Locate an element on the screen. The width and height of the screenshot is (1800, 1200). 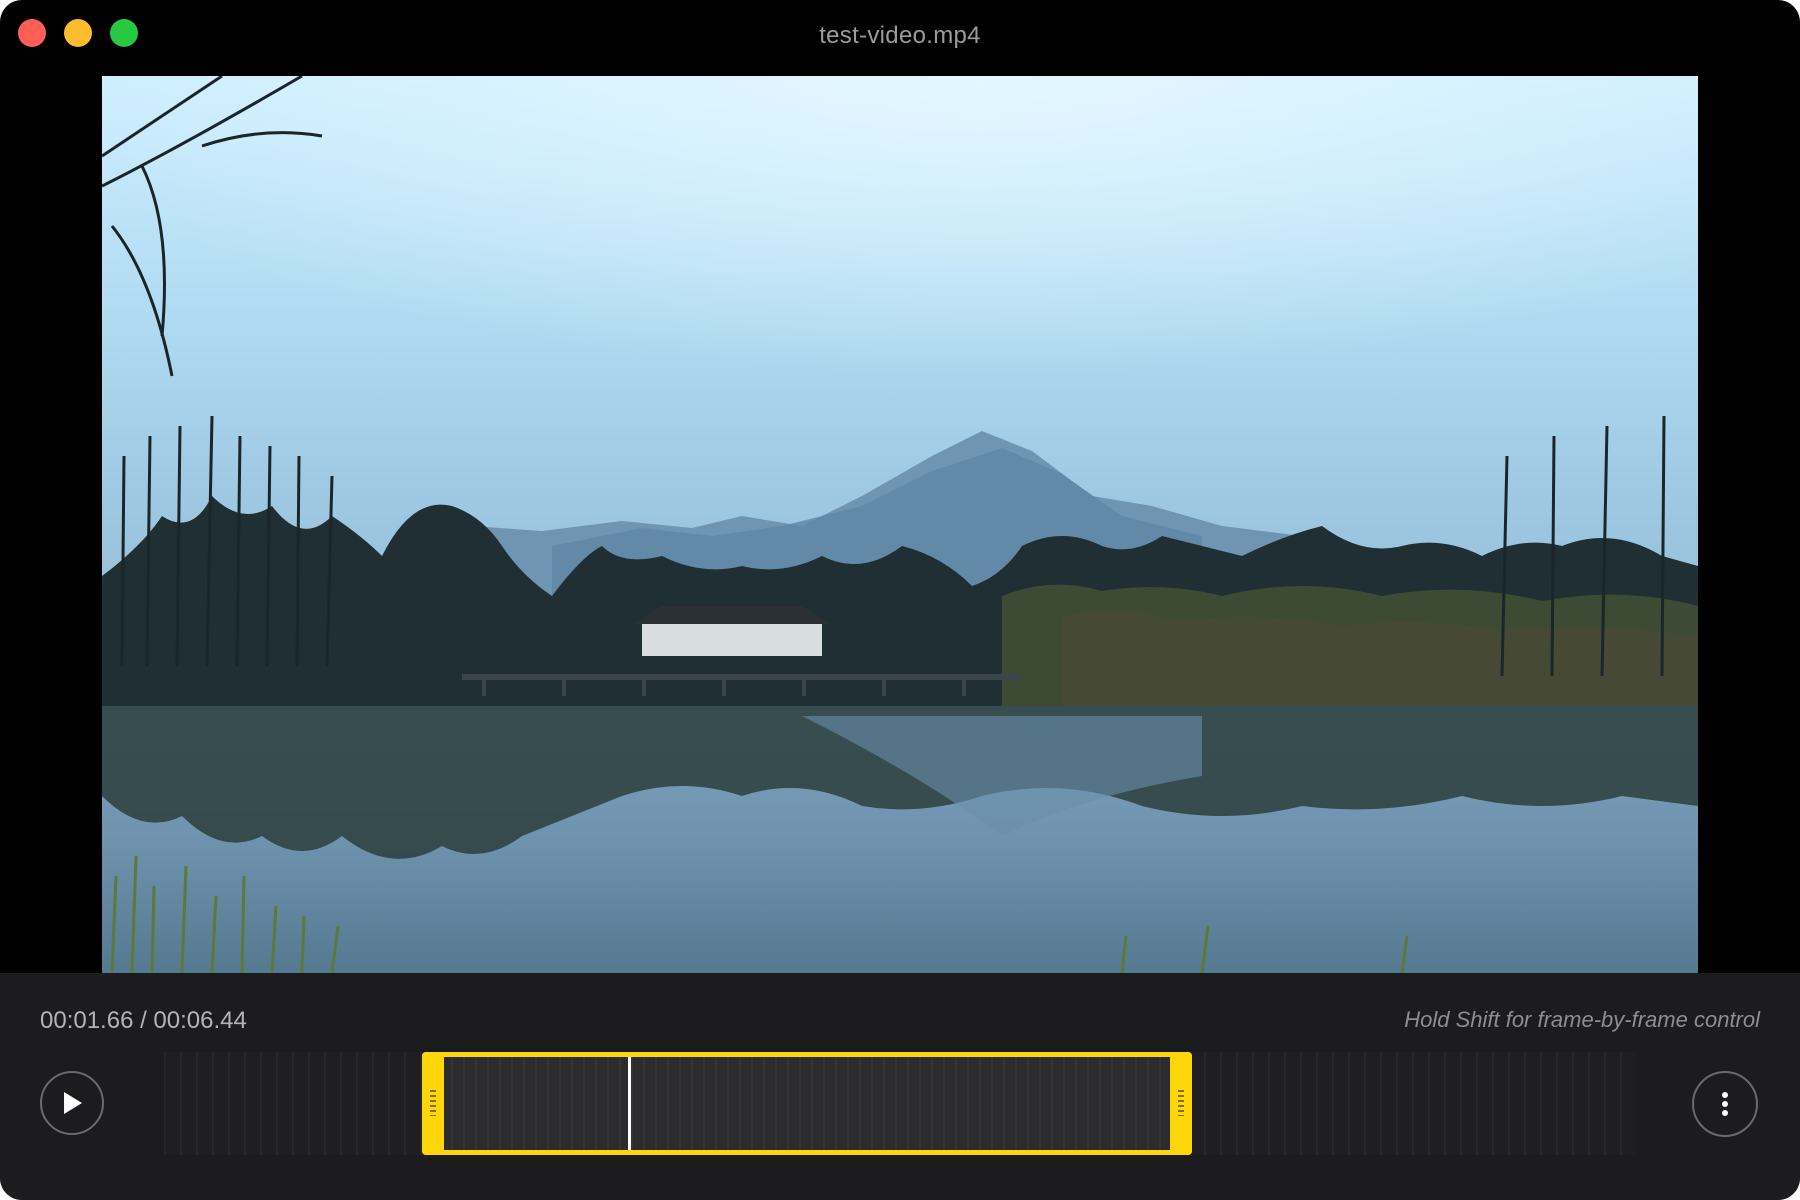
title-bar: test-video.mp4 is located at coordinates (900, 38).